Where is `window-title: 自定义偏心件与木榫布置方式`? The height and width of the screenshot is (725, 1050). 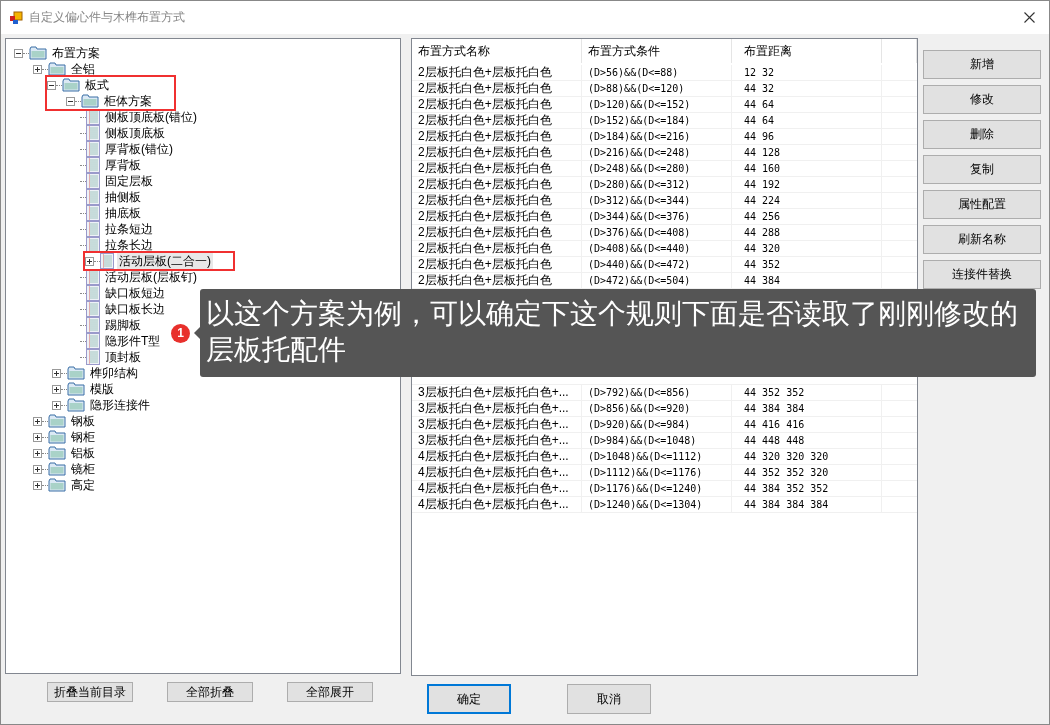 window-title: 自定义偏心件与木榫布置方式 is located at coordinates (107, 17).